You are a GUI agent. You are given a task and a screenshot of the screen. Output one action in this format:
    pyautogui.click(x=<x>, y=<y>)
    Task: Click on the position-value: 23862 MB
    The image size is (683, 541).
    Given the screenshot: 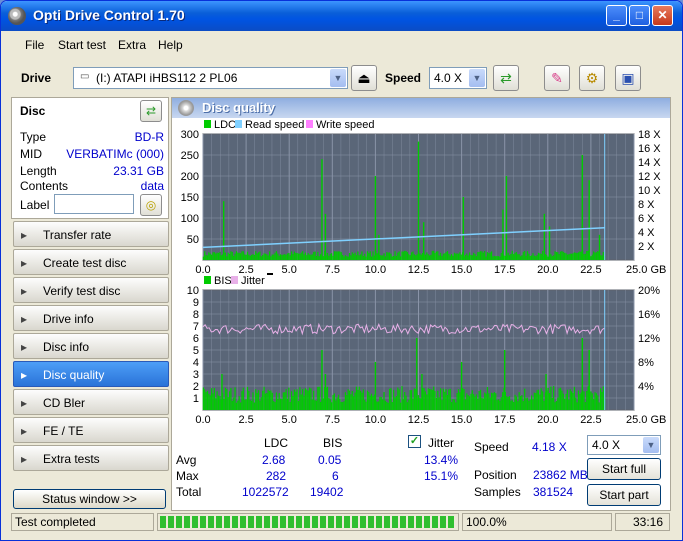 What is the action you would take?
    pyautogui.click(x=560, y=475)
    